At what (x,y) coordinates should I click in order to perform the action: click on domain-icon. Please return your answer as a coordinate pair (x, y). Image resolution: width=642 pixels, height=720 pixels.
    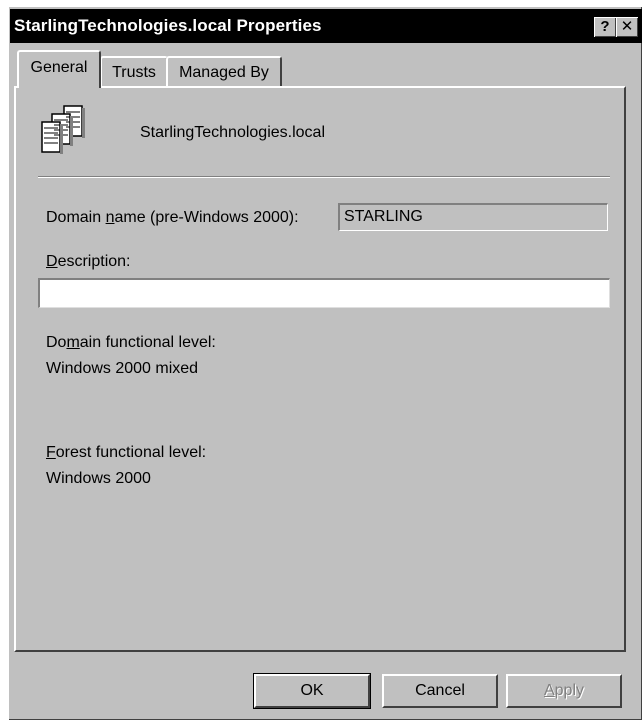
    Looking at the image, I should click on (63, 129).